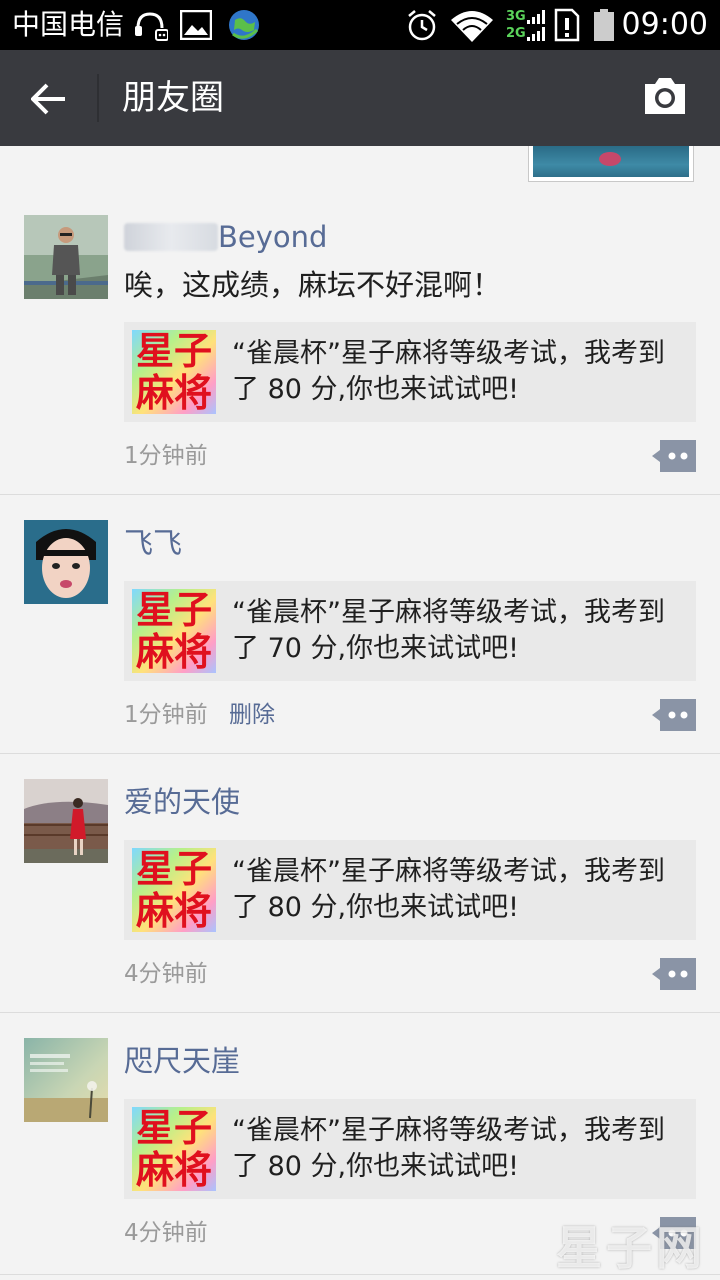 The image size is (720, 1280). What do you see at coordinates (225, 237) in the screenshot?
I see `poster-name: Beyond` at bounding box center [225, 237].